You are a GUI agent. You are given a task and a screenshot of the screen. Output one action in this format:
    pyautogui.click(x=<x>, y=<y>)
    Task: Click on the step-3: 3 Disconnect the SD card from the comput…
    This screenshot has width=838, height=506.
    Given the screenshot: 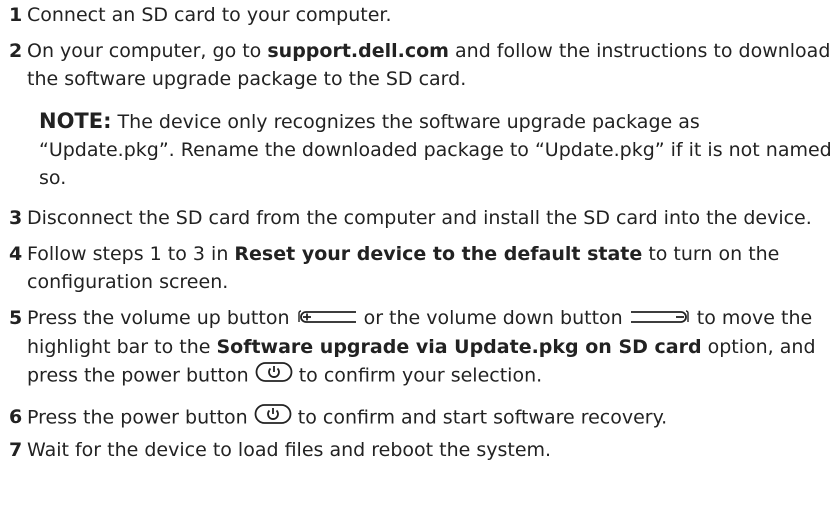 What is the action you would take?
    pyautogui.click(x=421, y=218)
    